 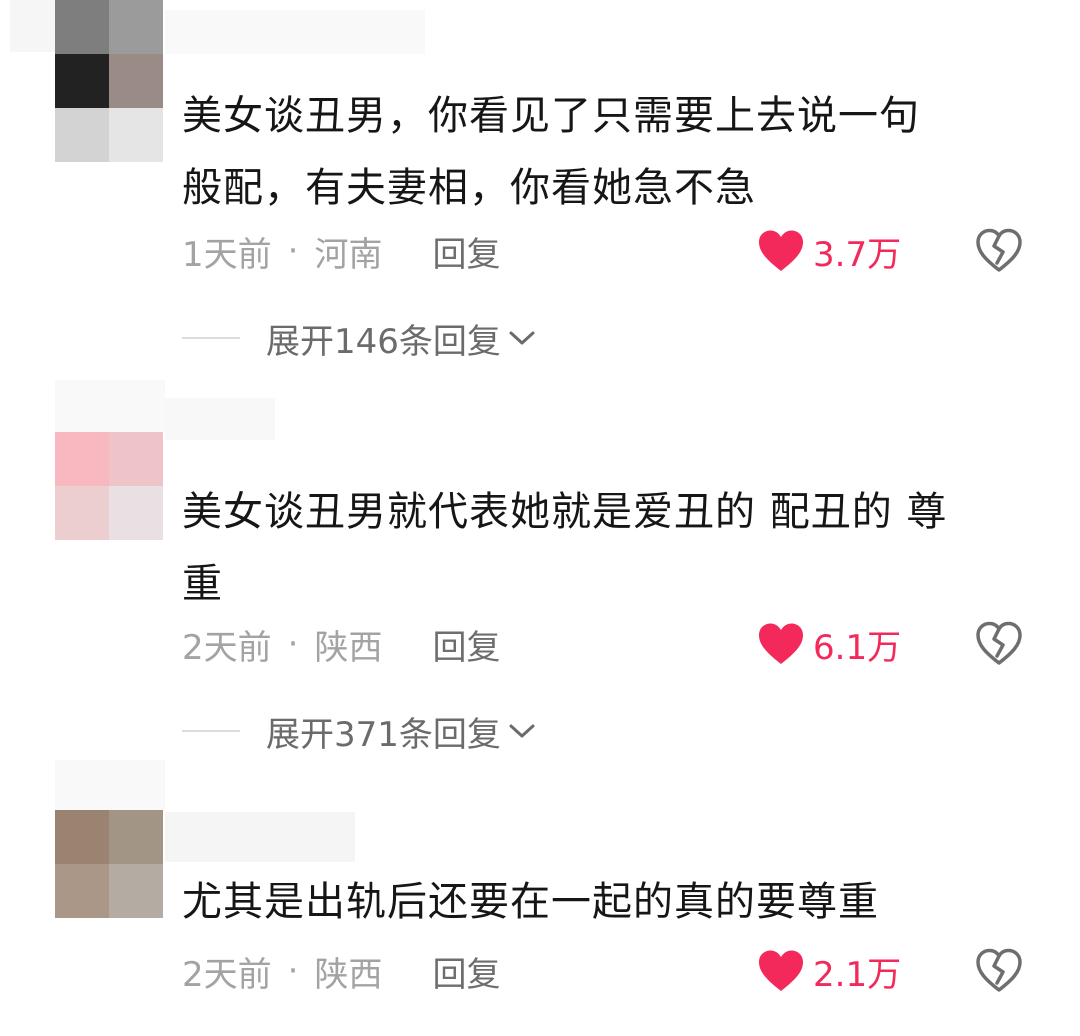 What do you see at coordinates (383, 734) in the screenshot?
I see `expand-replies-label: 展开371条回复` at bounding box center [383, 734].